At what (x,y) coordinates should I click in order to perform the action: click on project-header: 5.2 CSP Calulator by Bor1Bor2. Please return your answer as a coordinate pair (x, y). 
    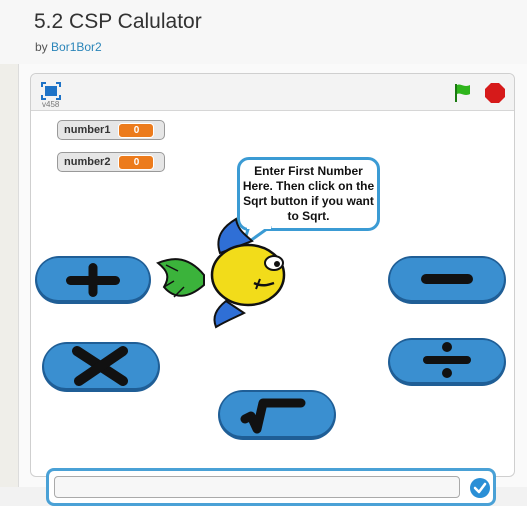
    Looking at the image, I should click on (263, 32).